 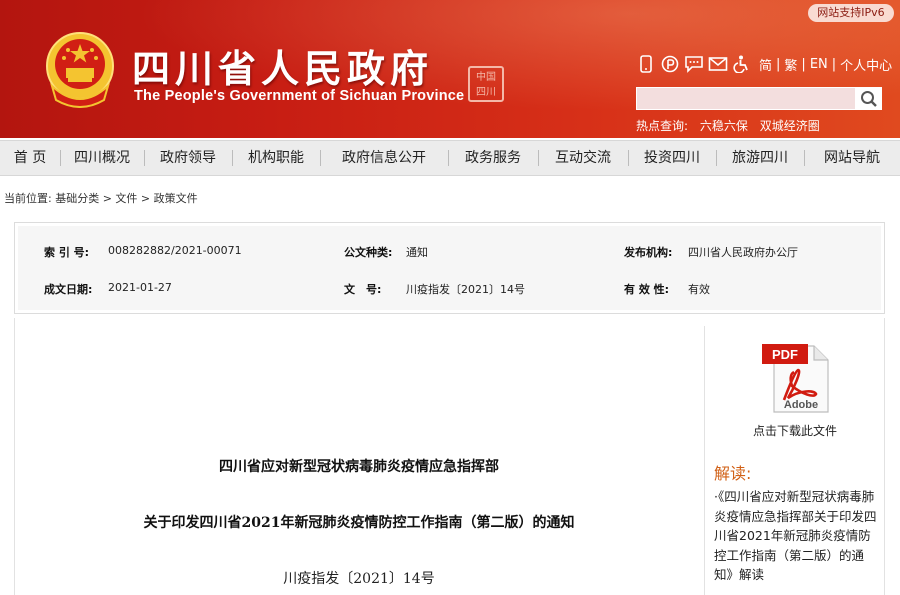 I want to click on publisher-value: 四川省人民政府办公厅, so click(x=743, y=252).